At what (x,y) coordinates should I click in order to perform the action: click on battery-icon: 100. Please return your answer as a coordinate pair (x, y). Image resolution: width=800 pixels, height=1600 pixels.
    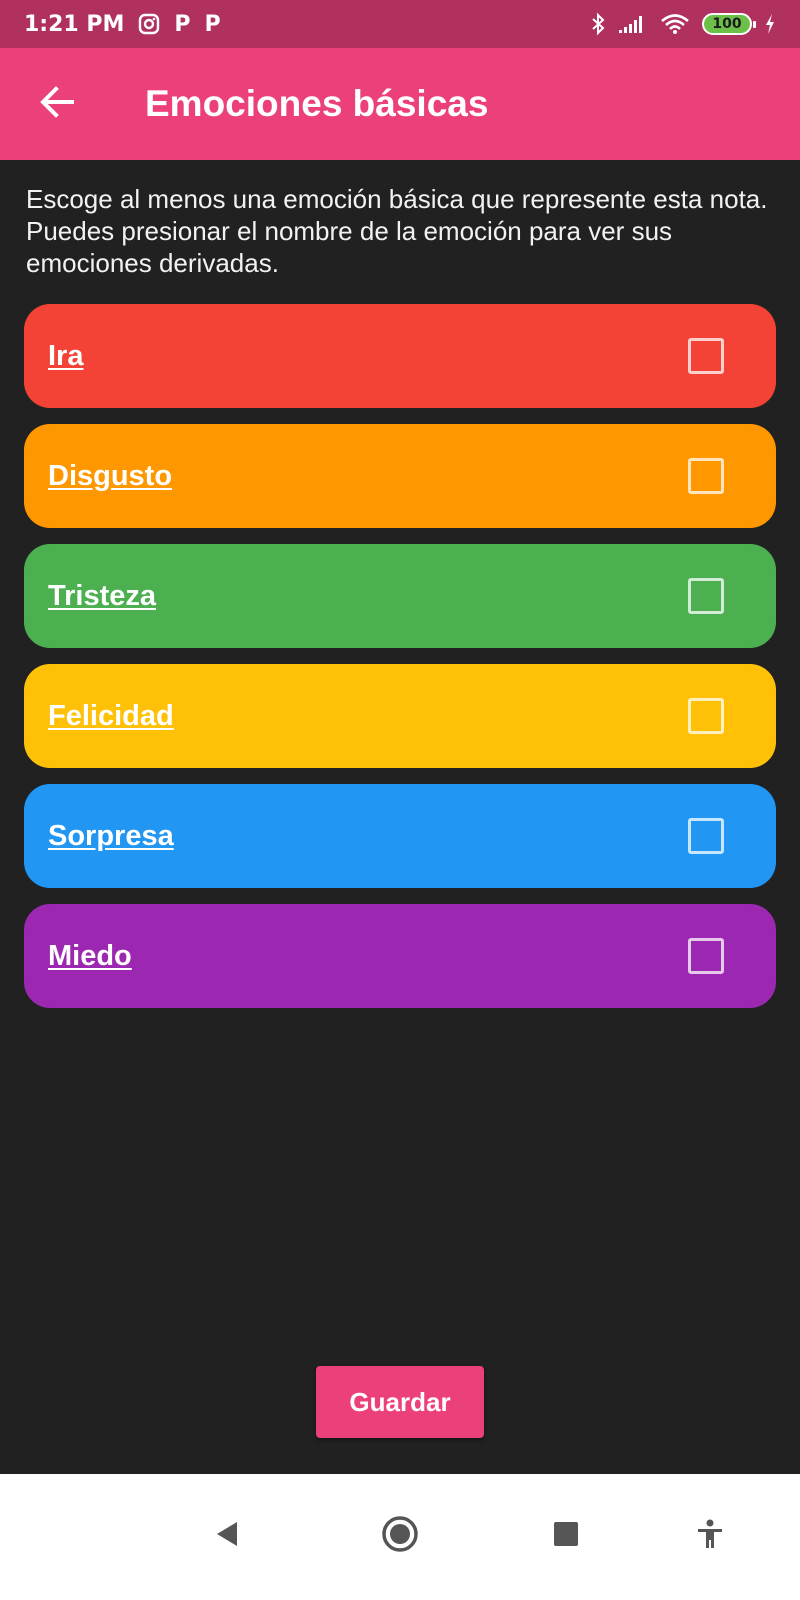
    Looking at the image, I should click on (729, 24).